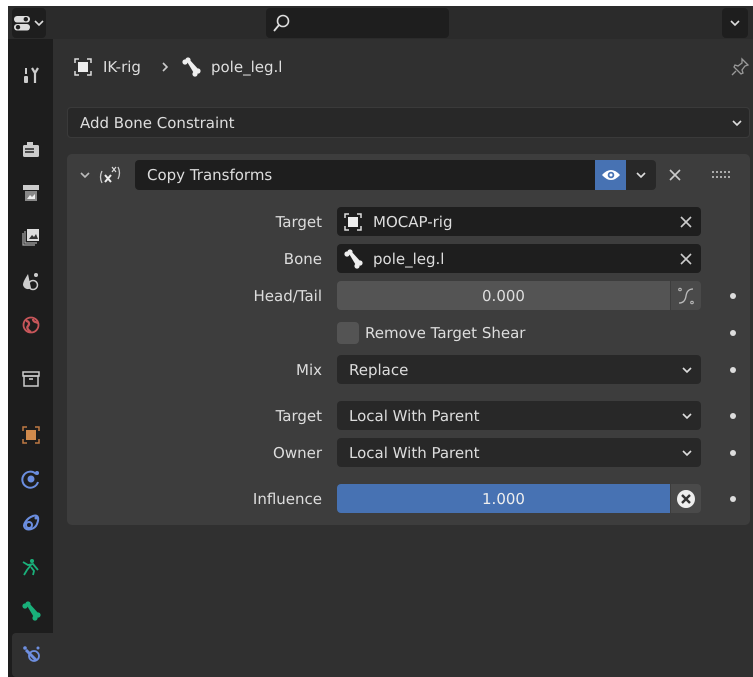 The width and height of the screenshot is (753, 677). I want to click on delete-button, so click(675, 175).